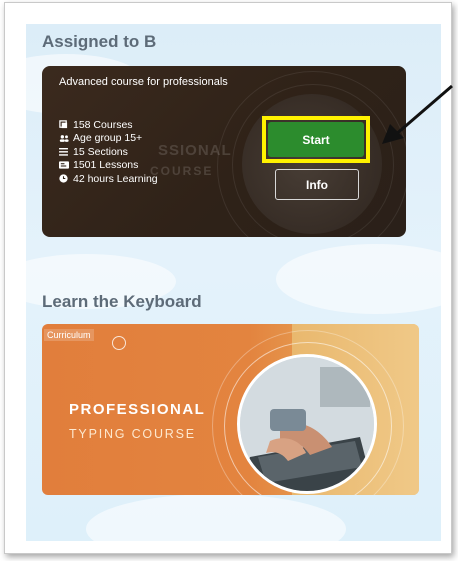  I want to click on decorative-circle, so click(119, 343).